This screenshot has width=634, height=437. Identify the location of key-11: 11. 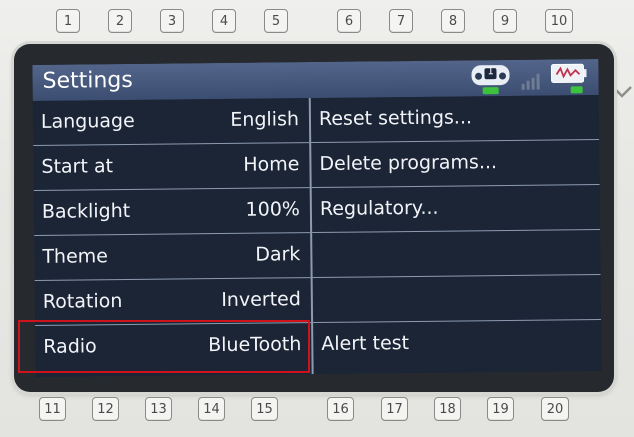
(52, 409).